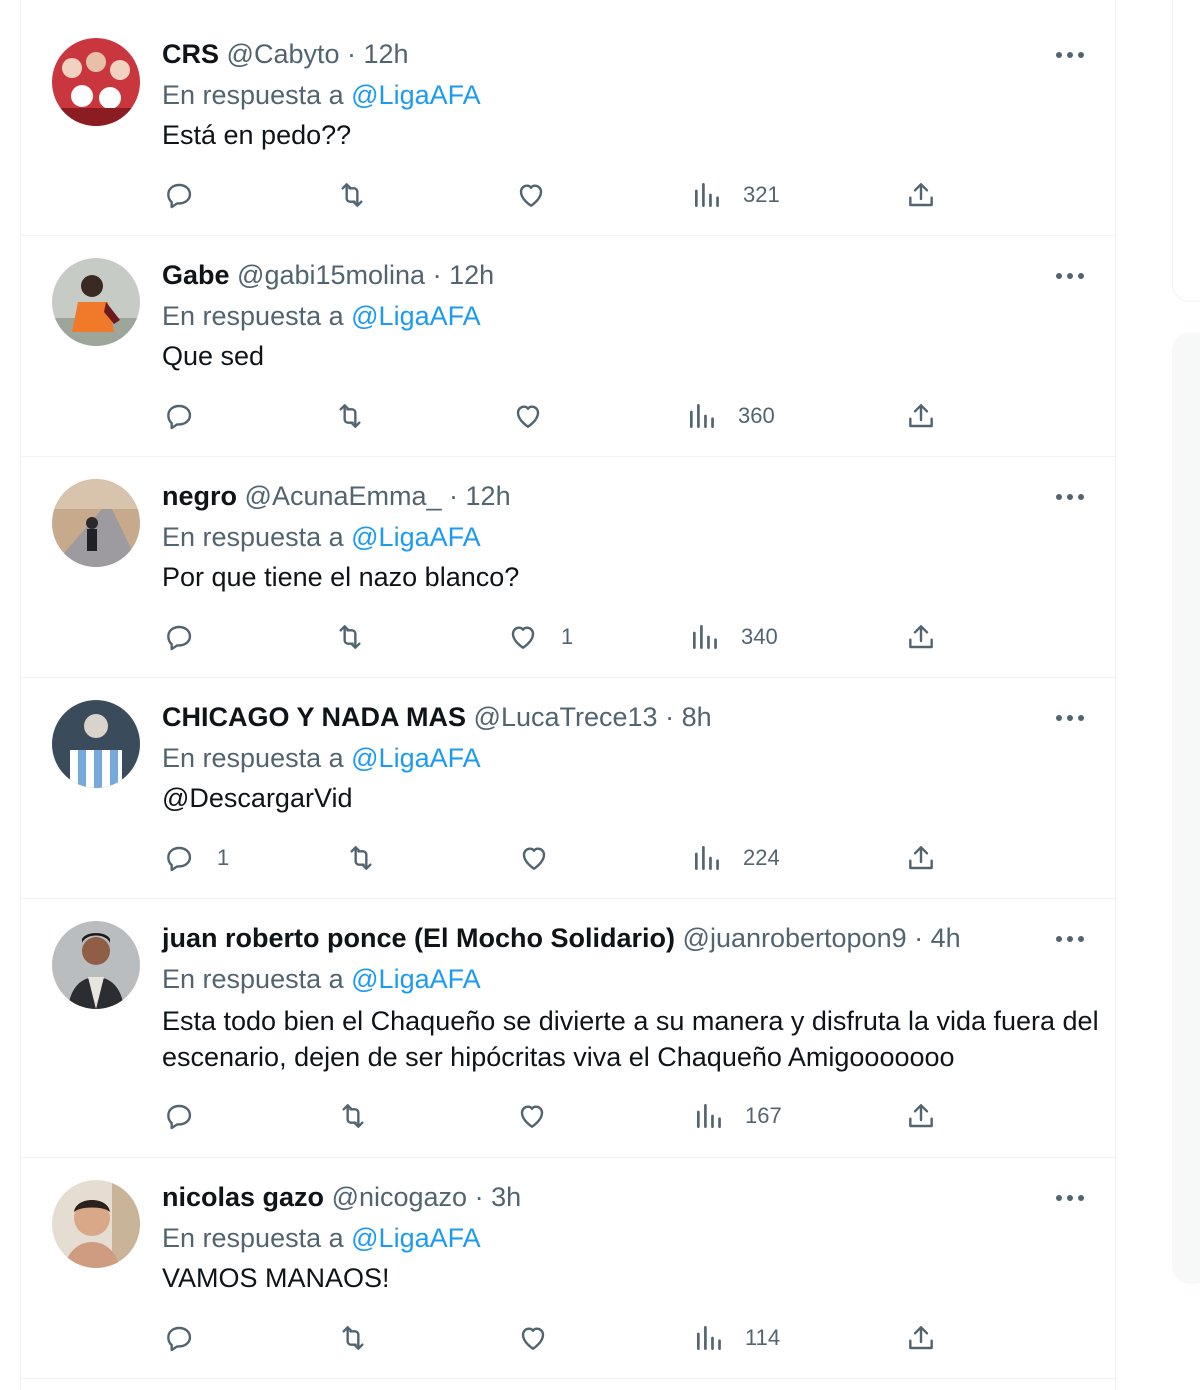 The height and width of the screenshot is (1390, 1200). What do you see at coordinates (1186, 151) in the screenshot?
I see `sidebar-card` at bounding box center [1186, 151].